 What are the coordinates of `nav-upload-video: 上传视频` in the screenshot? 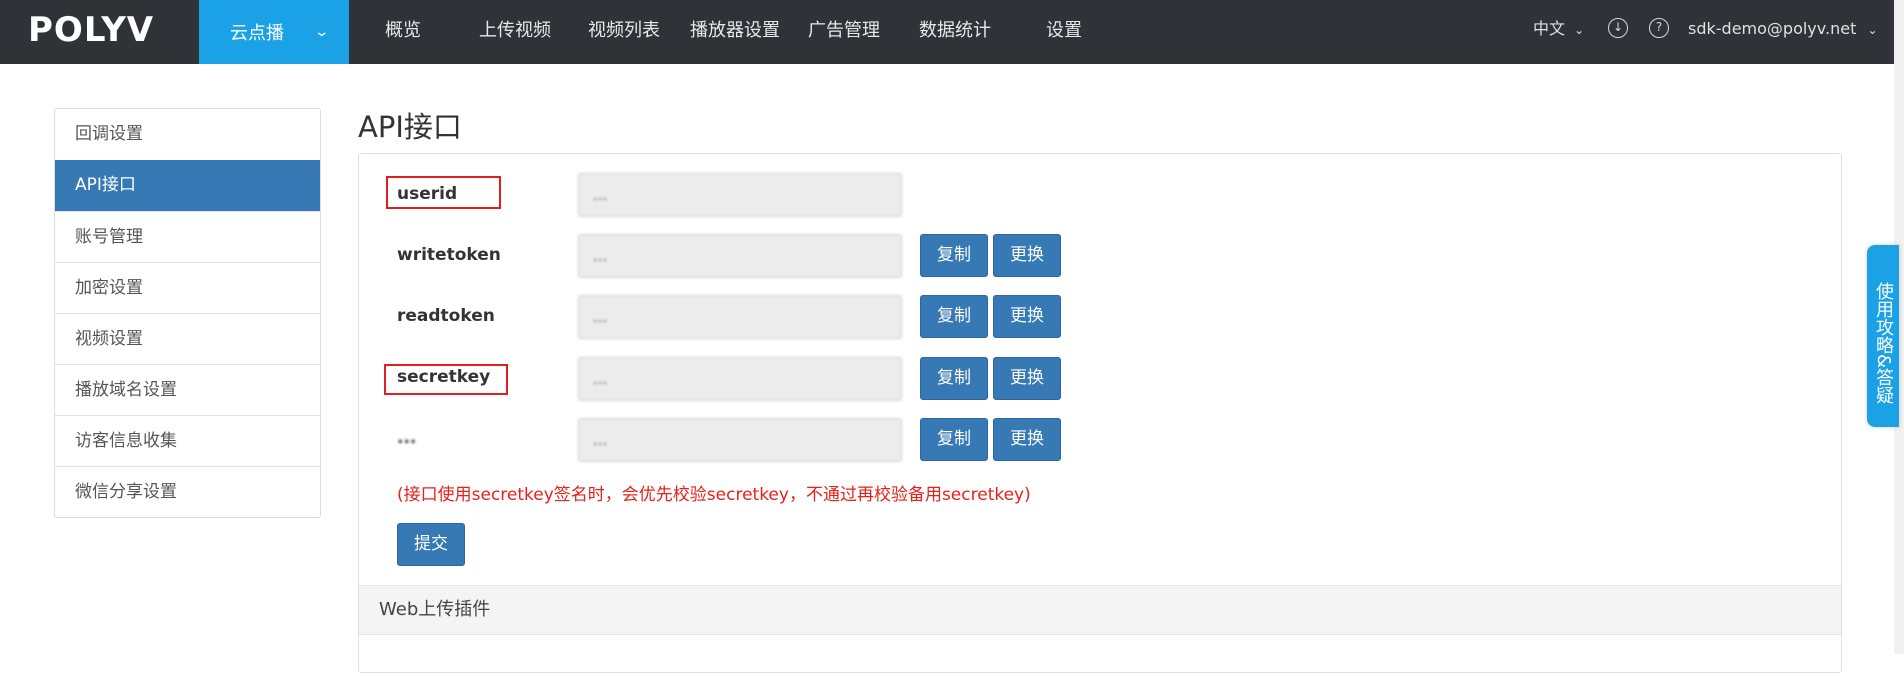 It's located at (515, 32).